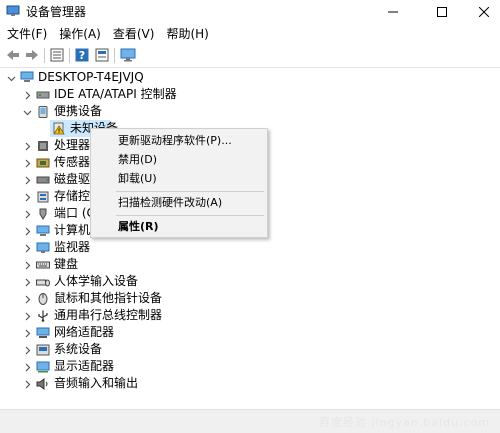 The width and height of the screenshot is (500, 433). I want to click on back-icon, so click(13, 55).